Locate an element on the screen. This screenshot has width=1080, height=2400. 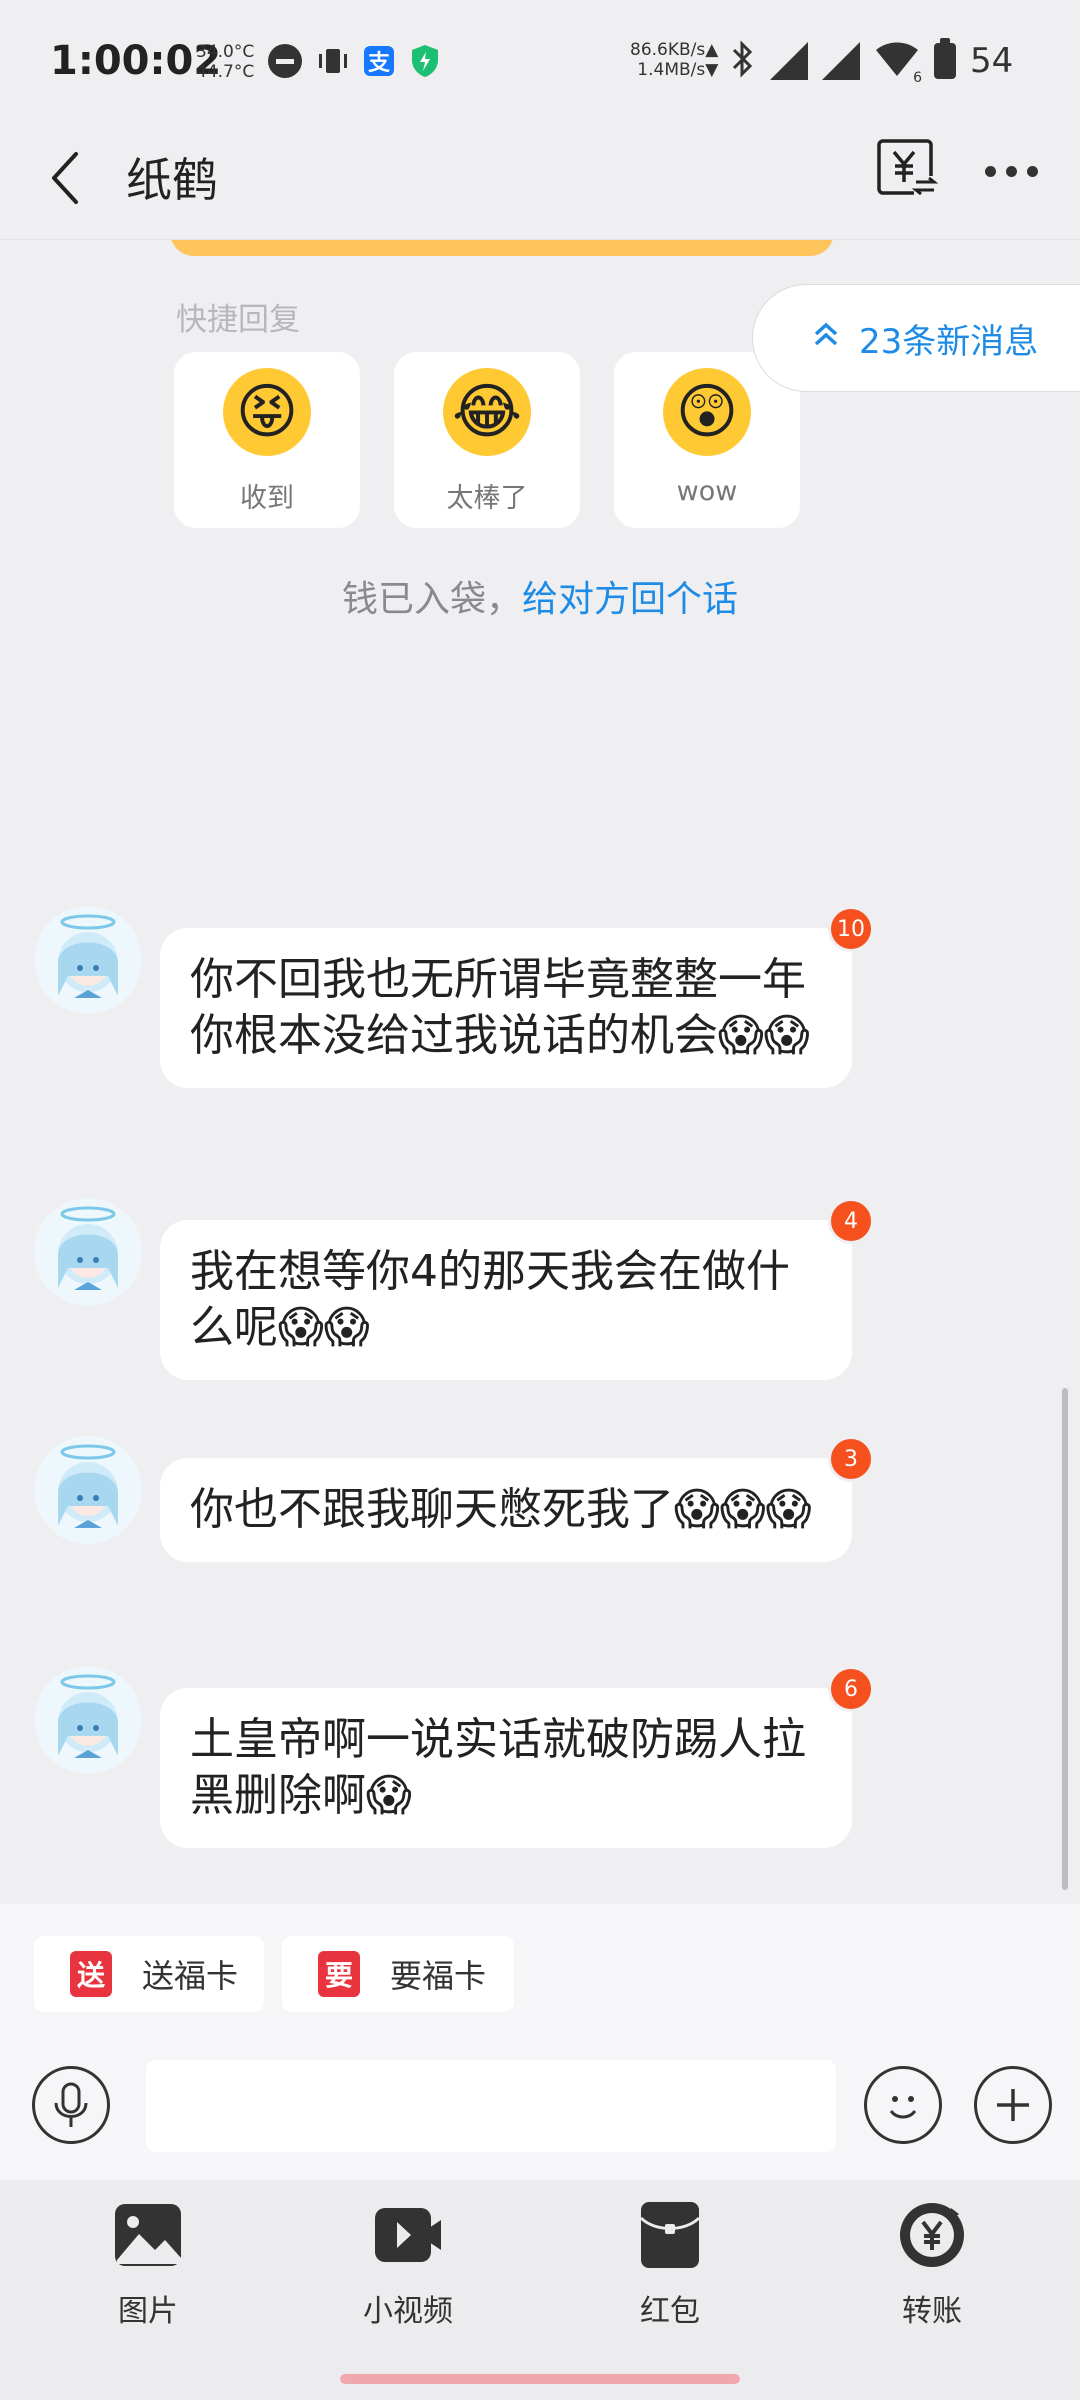
chat-header: 纸鹤 is located at coordinates (540, 180).